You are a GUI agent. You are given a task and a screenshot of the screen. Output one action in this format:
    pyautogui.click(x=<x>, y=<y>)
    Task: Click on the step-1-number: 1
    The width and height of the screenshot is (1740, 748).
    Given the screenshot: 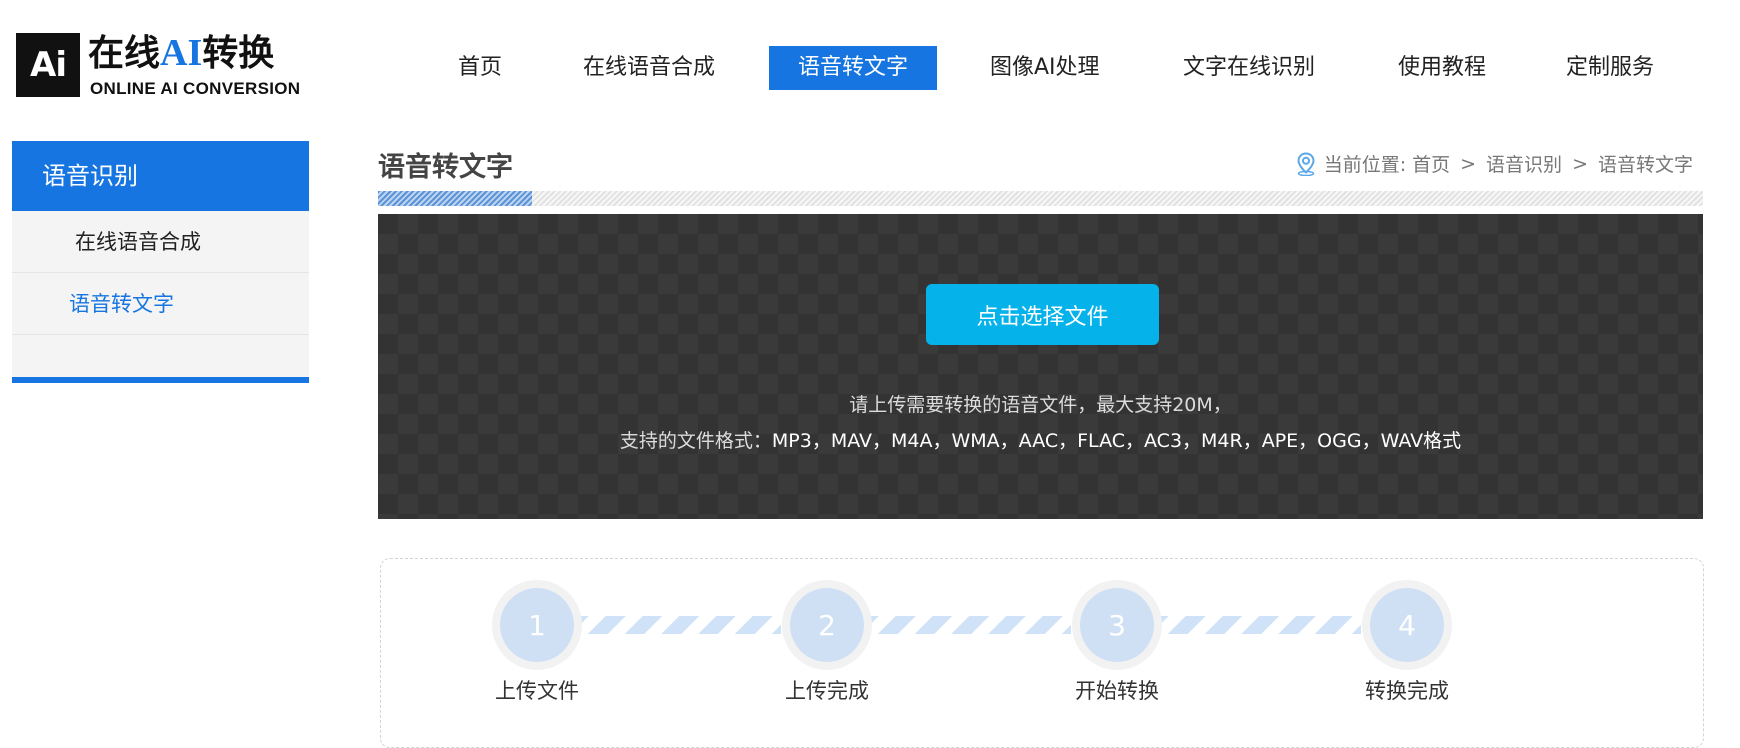 What is the action you would take?
    pyautogui.click(x=537, y=625)
    